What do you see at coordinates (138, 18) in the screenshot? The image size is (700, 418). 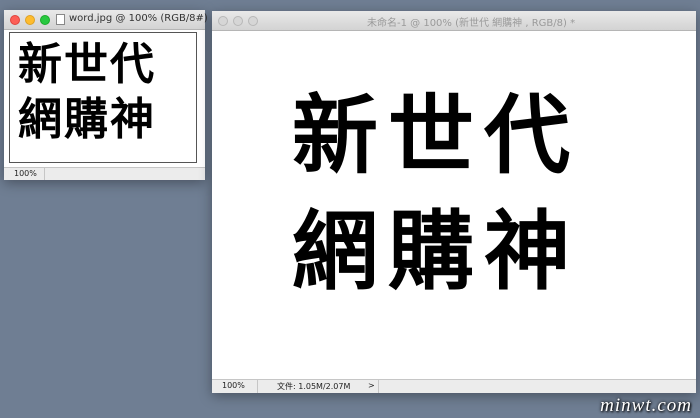 I see `window-title: word.jpg @ 100% (RGB/8#)` at bounding box center [138, 18].